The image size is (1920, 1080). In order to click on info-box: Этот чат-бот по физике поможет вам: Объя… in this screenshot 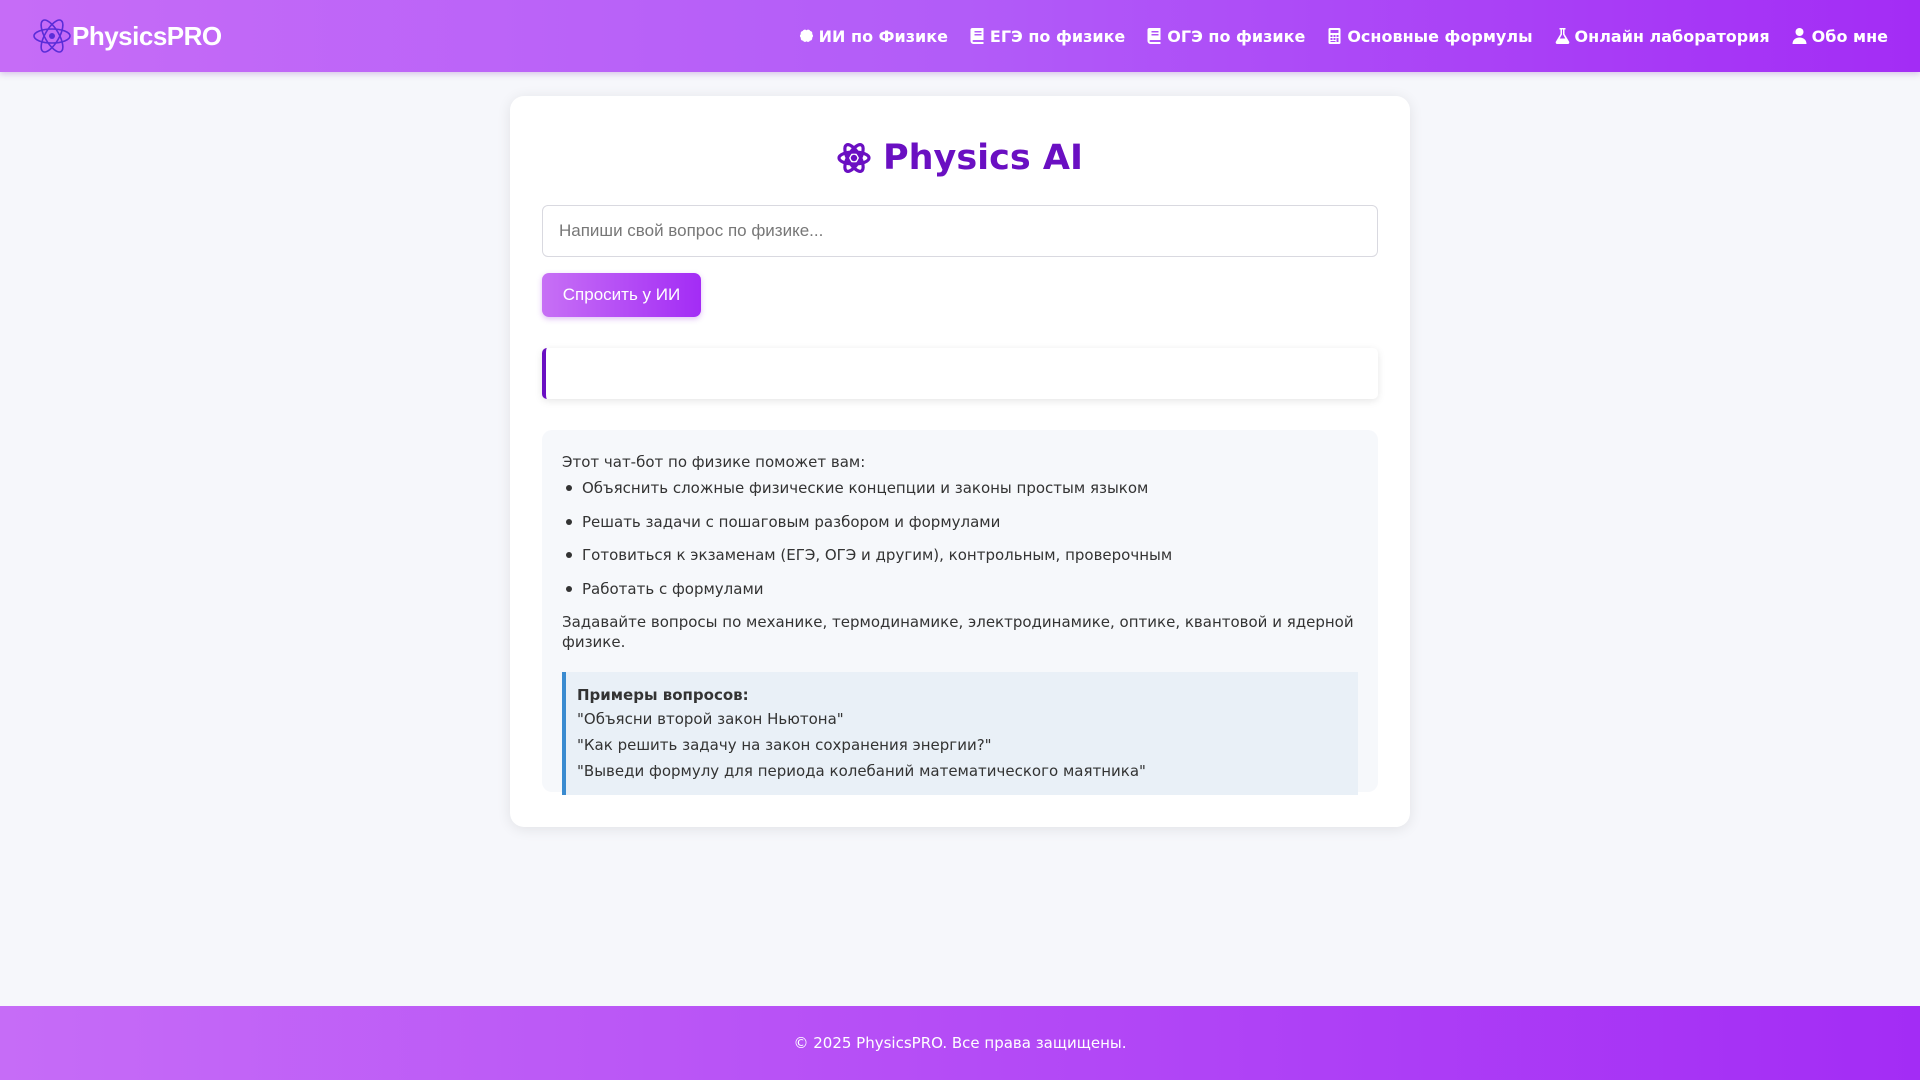, I will do `click(960, 612)`.